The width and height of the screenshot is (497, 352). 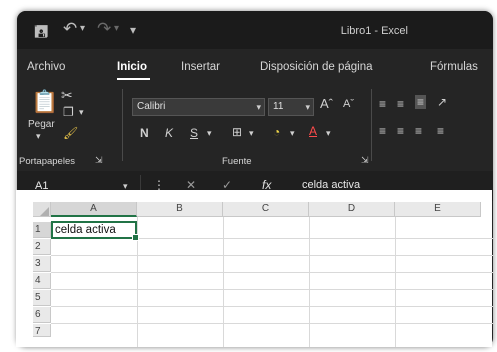 What do you see at coordinates (42, 264) in the screenshot?
I see `row-header-3: 3` at bounding box center [42, 264].